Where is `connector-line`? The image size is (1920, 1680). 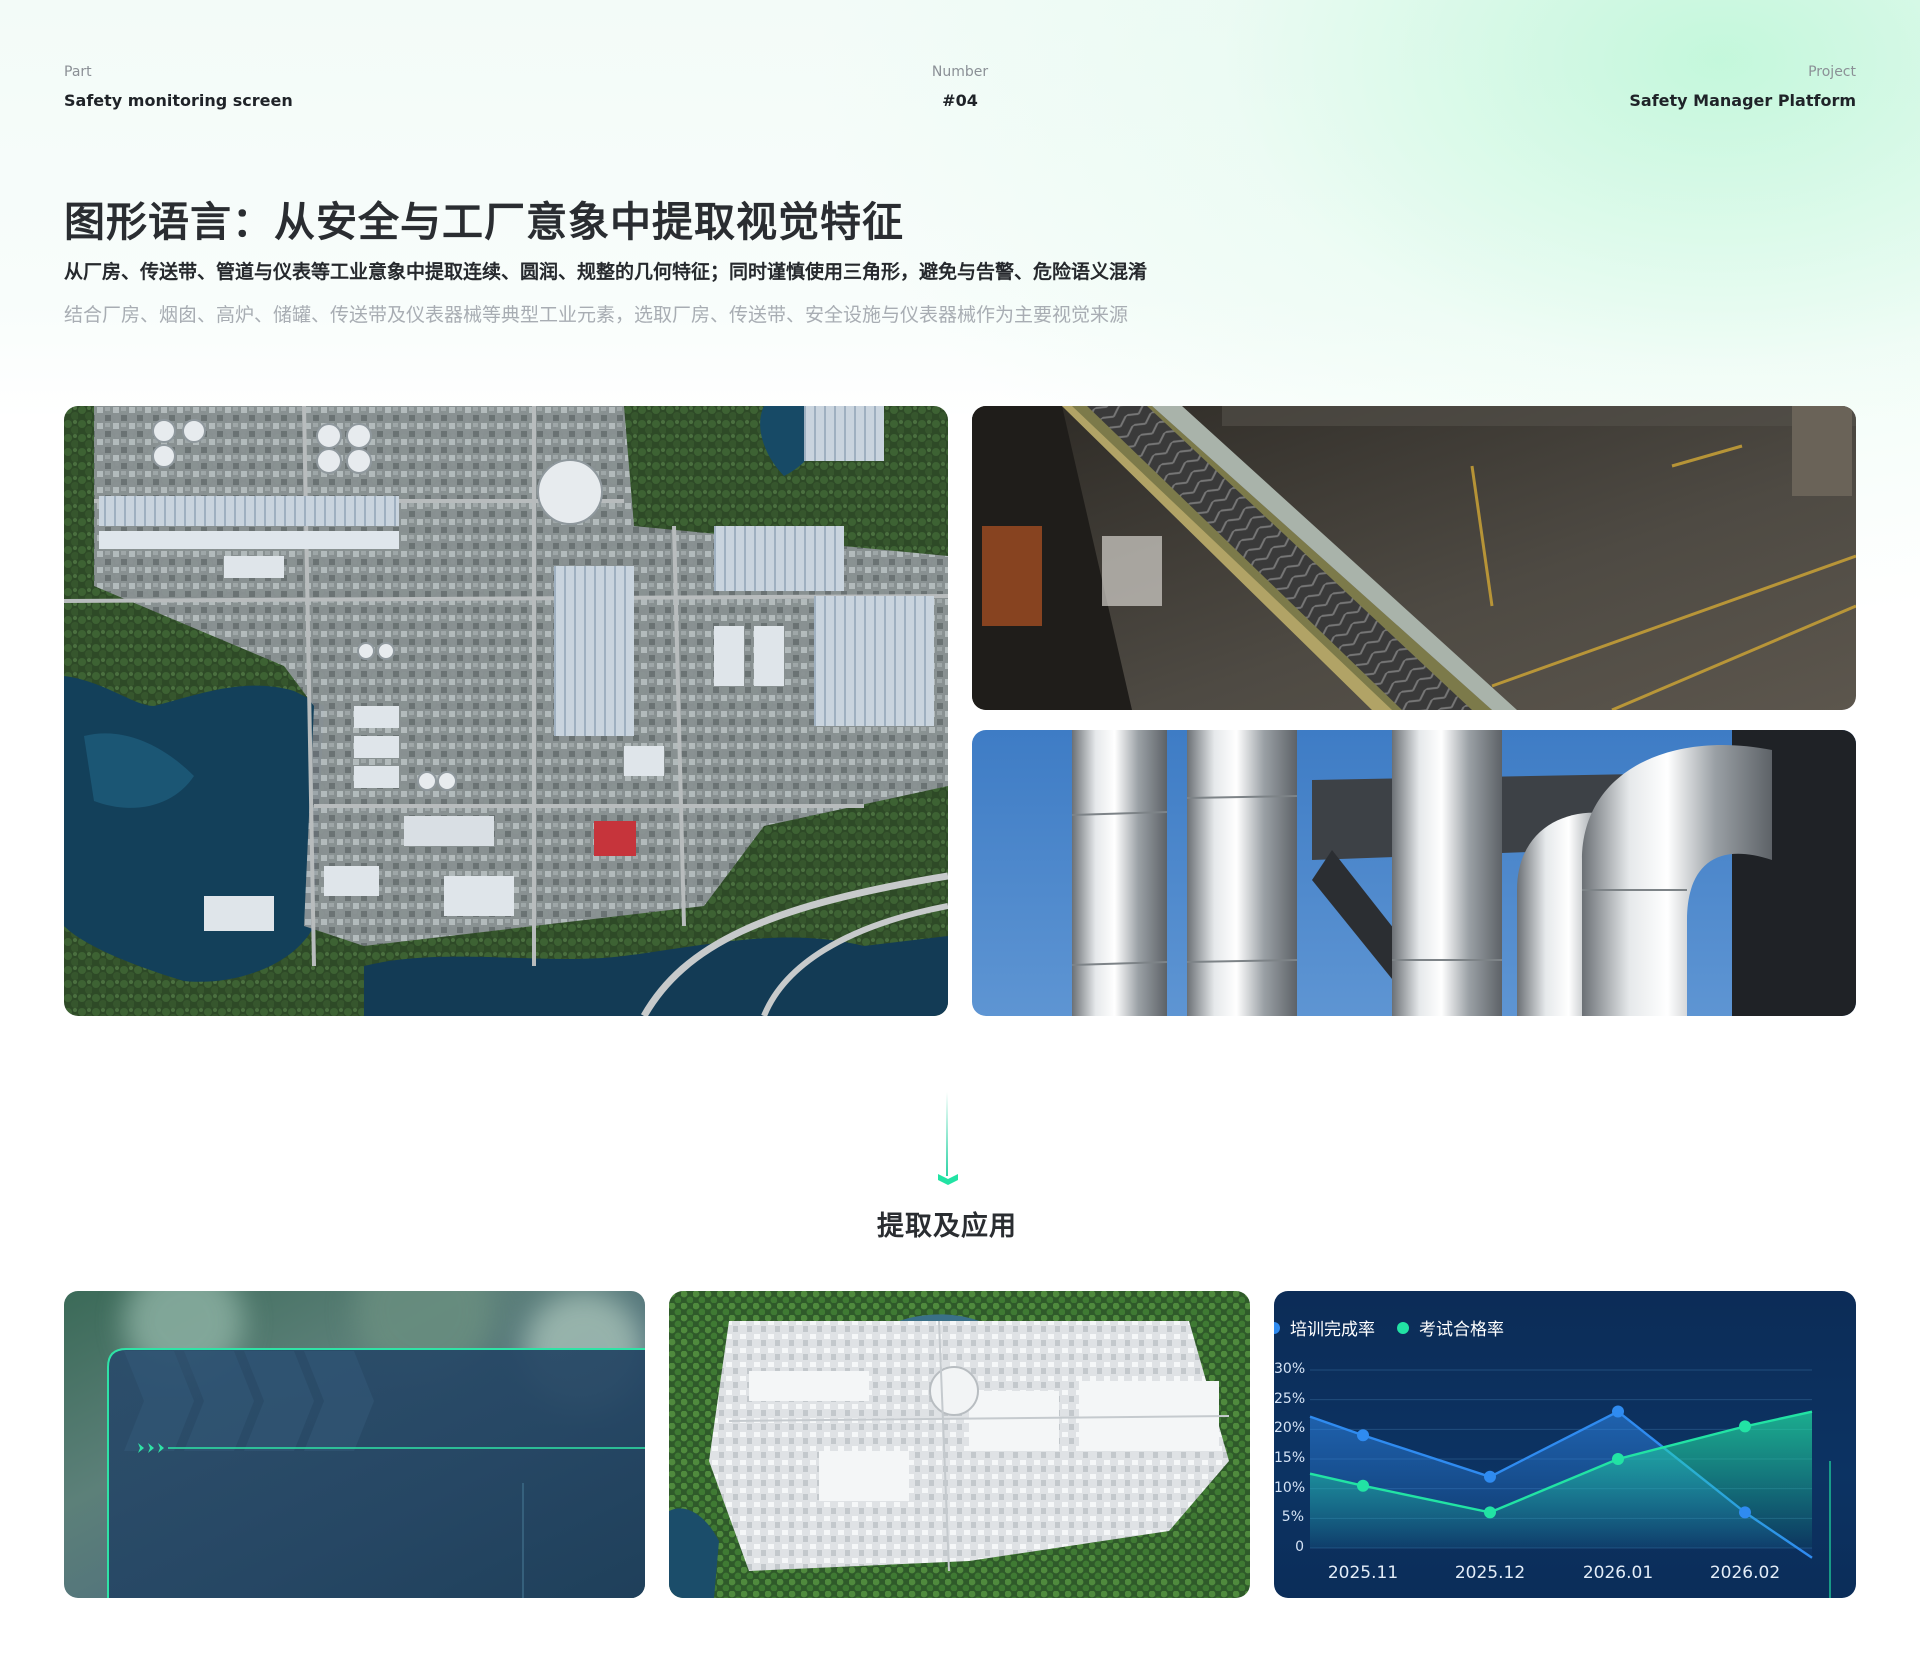 connector-line is located at coordinates (947, 1134).